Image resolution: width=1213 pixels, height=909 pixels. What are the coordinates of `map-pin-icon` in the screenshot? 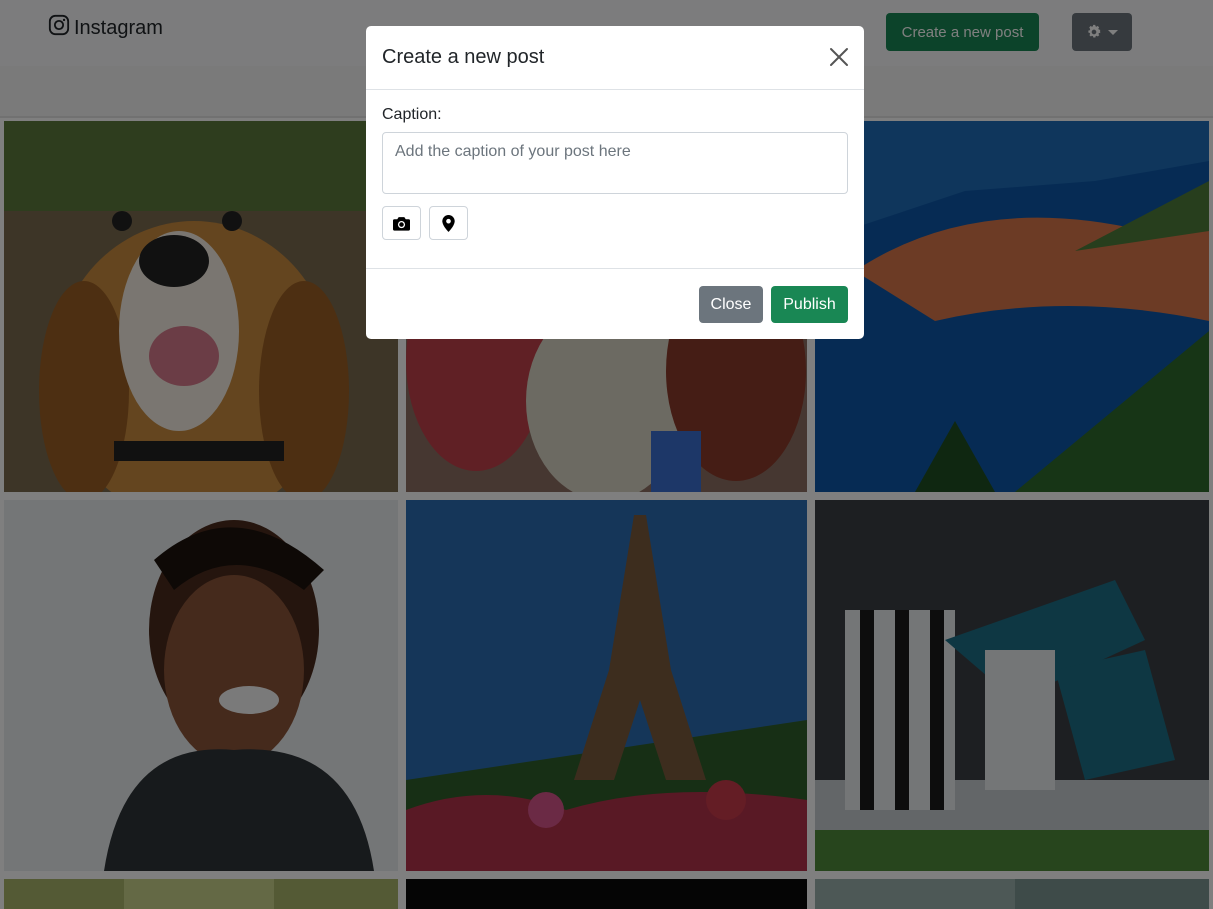 It's located at (448, 223).